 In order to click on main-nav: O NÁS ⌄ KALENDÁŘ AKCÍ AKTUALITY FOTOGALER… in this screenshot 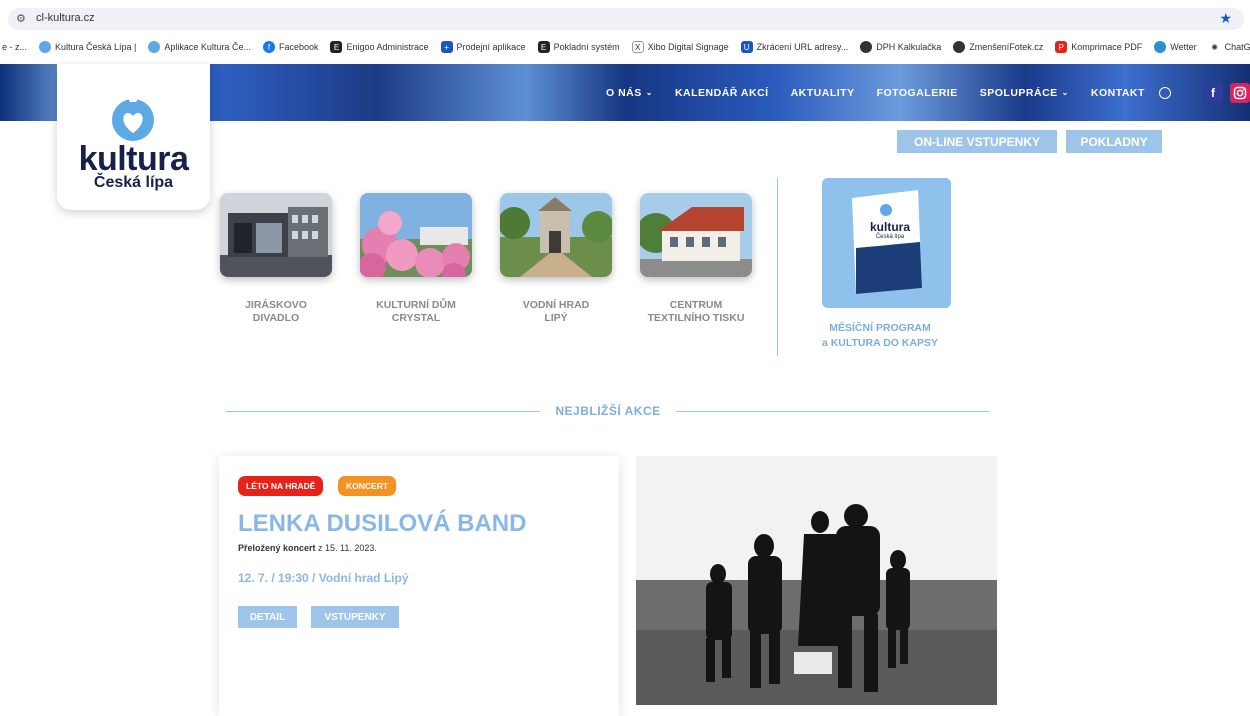, I will do `click(888, 92)`.